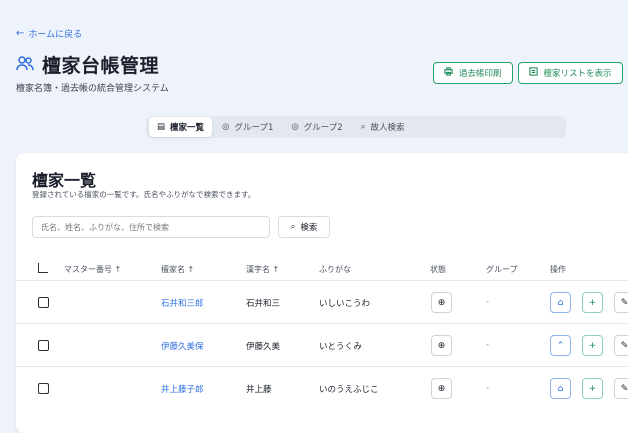 This screenshot has height=433, width=628. Describe the element at coordinates (20, 33) in the screenshot. I see `arrow-left-icon: ←` at that location.